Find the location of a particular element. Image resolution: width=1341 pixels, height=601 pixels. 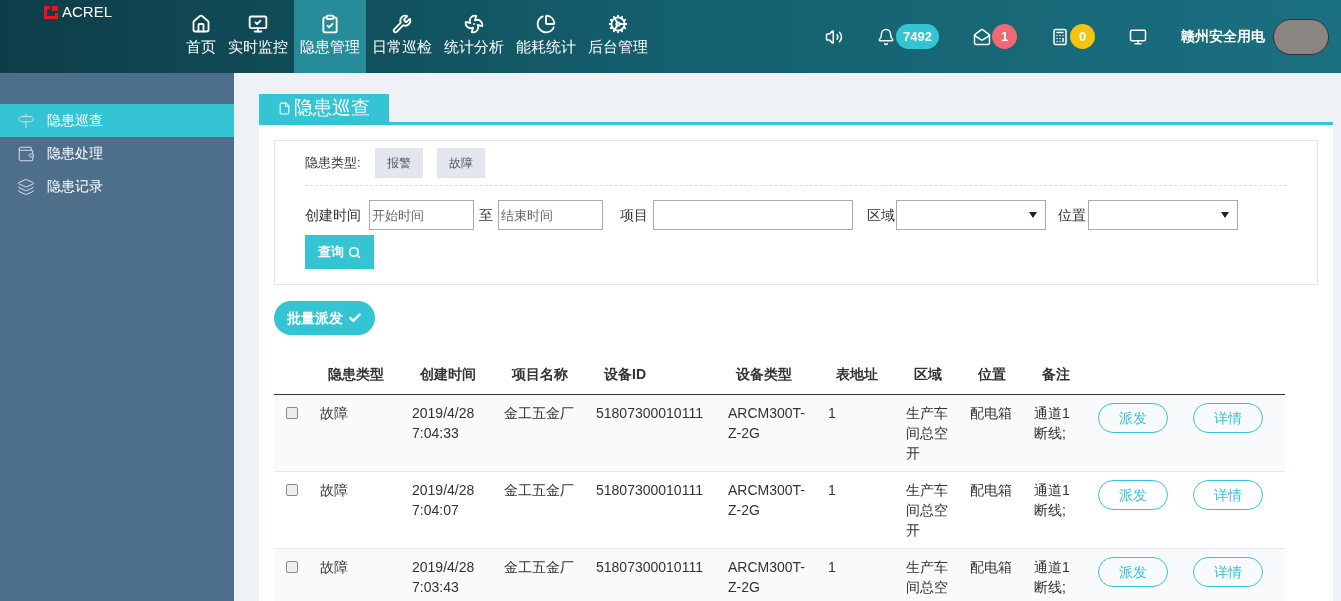

logo-icon is located at coordinates (51, 12).